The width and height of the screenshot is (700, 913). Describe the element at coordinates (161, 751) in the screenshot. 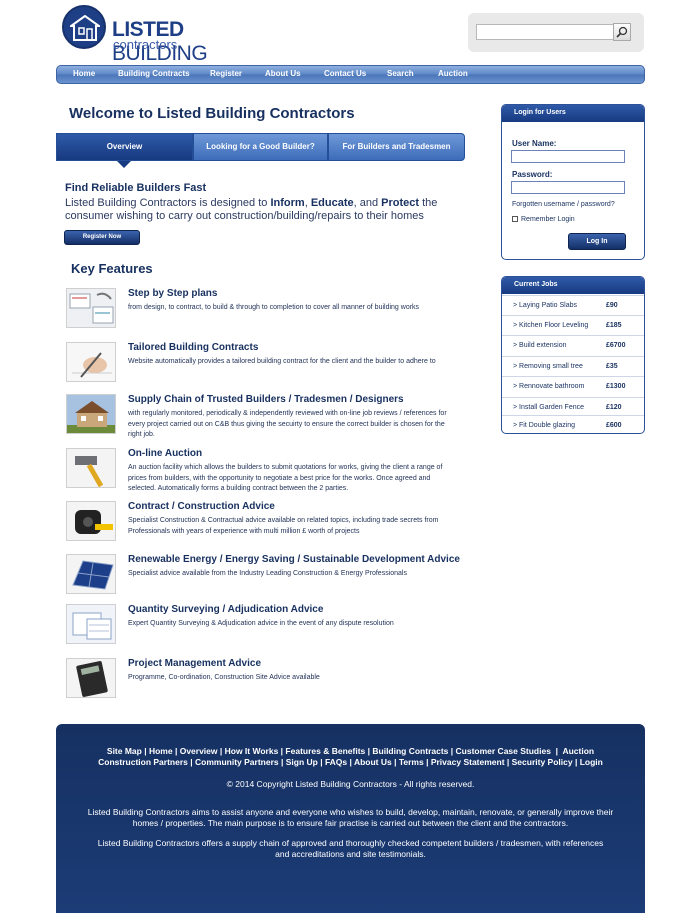

I see `footer-link-home: Home` at that location.